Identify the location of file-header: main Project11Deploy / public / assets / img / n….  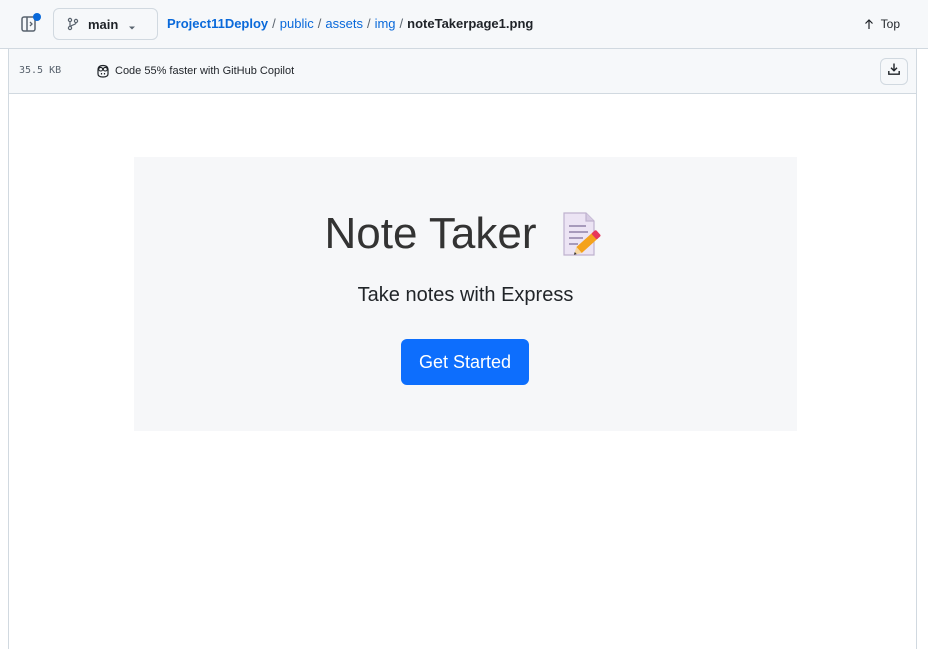
(464, 24).